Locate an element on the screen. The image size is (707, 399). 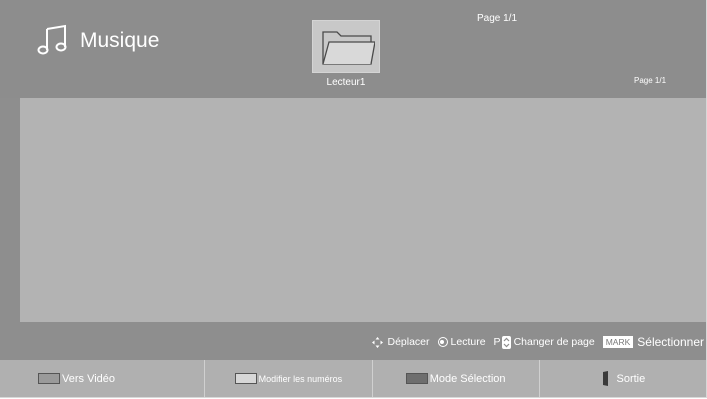
help-move-label: Déplacer is located at coordinates (408, 342).